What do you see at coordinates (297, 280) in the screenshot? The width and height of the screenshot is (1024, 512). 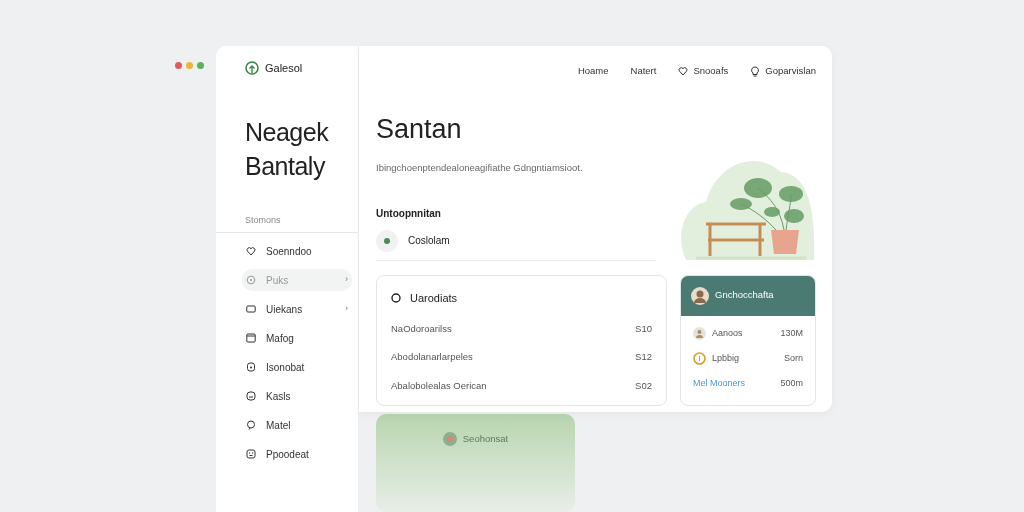 I see `sidebar-item: Puks ›` at bounding box center [297, 280].